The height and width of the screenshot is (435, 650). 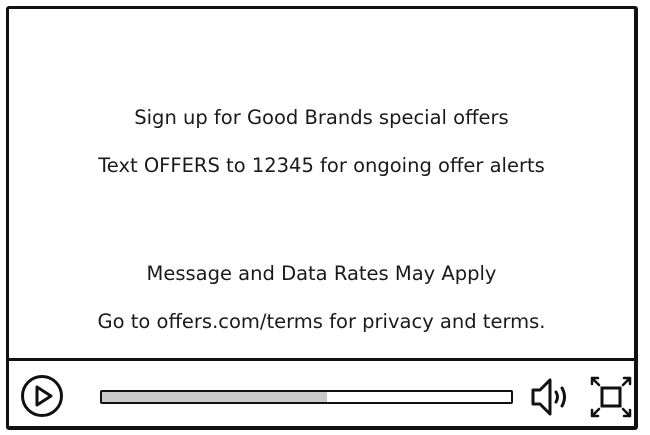 I want to click on play-icon, so click(x=44, y=396).